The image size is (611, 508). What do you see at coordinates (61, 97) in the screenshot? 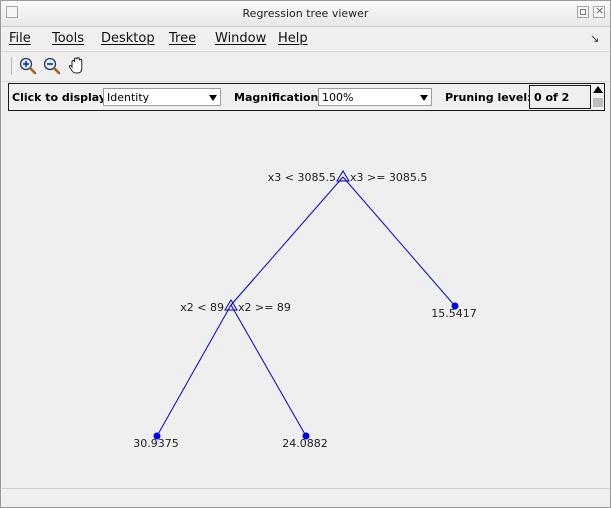
I see `display-label: Click to display:` at bounding box center [61, 97].